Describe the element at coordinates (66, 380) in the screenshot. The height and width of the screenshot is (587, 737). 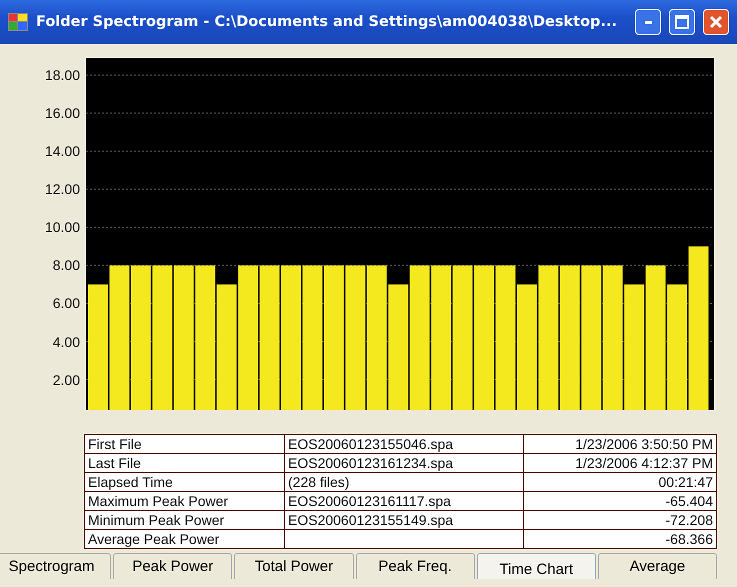
I see `axis-label: 2.00` at that location.